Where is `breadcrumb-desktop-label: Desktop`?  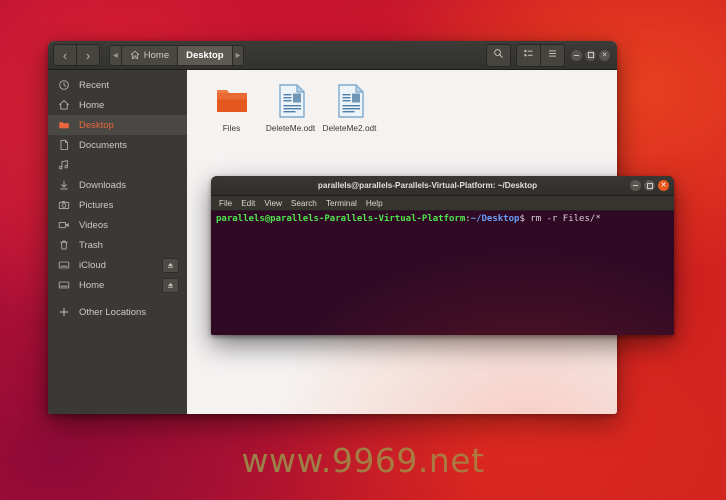
breadcrumb-desktop-label: Desktop is located at coordinates (205, 55).